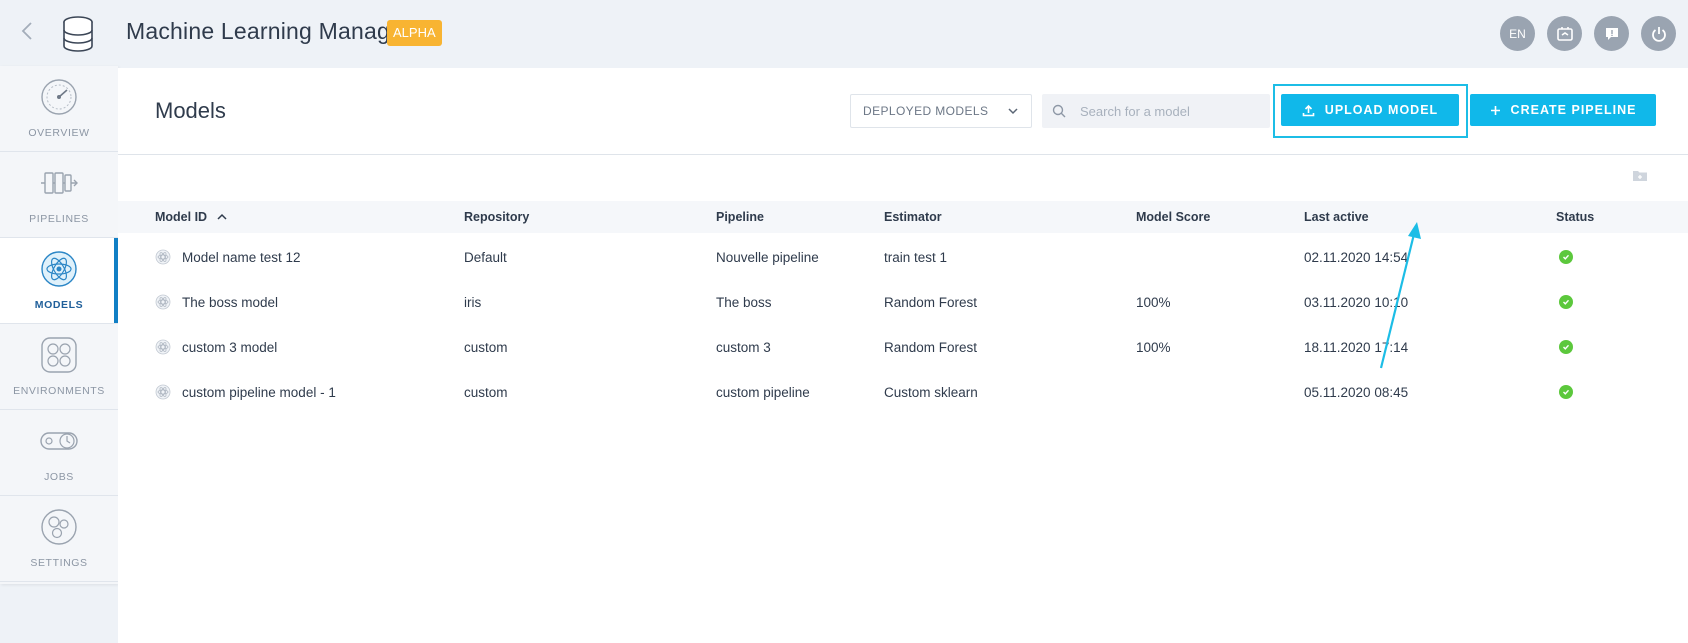 The height and width of the screenshot is (643, 1688). Describe the element at coordinates (1573, 110) in the screenshot. I see `create-pipeline-label: CREATE PIPELINE` at that location.